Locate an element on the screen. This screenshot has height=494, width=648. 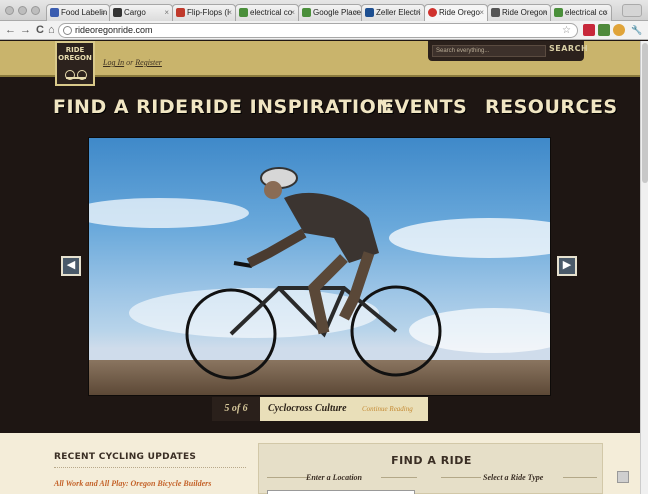
continue-reading-link: Continue Reading is located at coordinates (387, 409).